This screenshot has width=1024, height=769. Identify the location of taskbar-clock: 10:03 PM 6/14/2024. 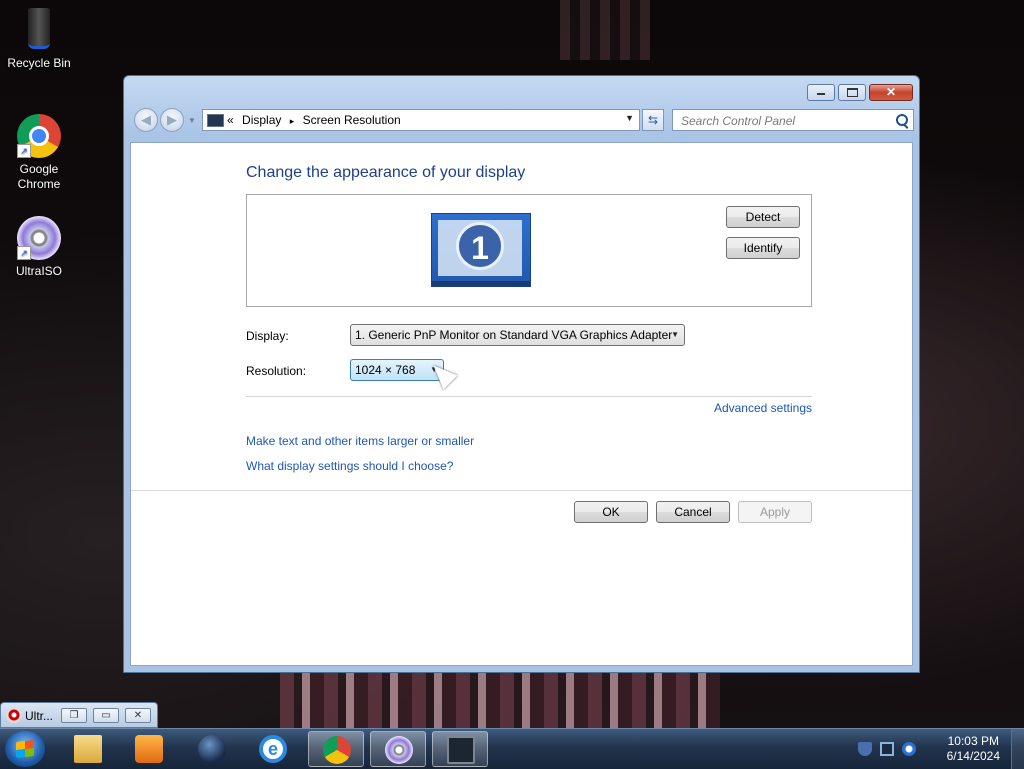
(973, 749).